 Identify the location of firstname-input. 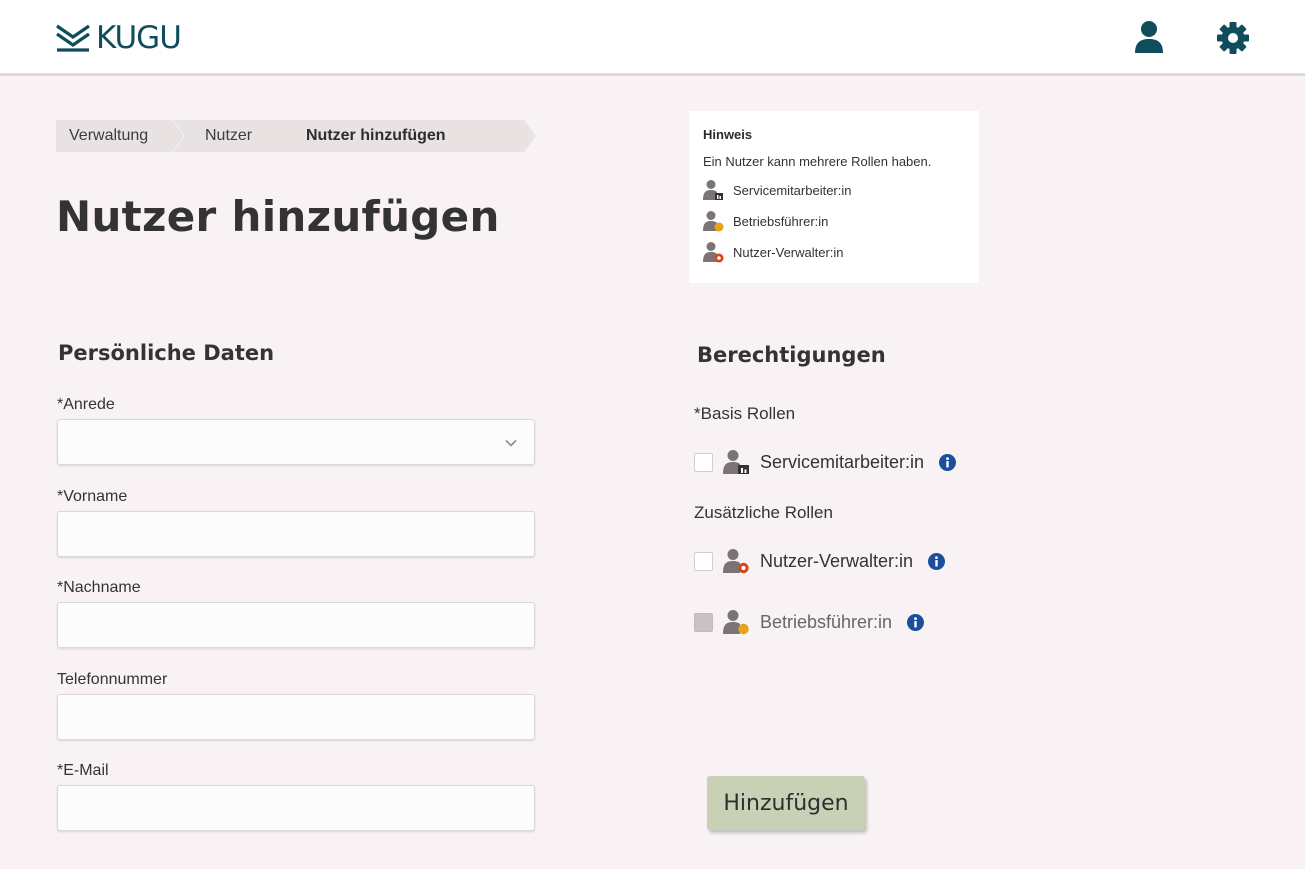
(296, 534).